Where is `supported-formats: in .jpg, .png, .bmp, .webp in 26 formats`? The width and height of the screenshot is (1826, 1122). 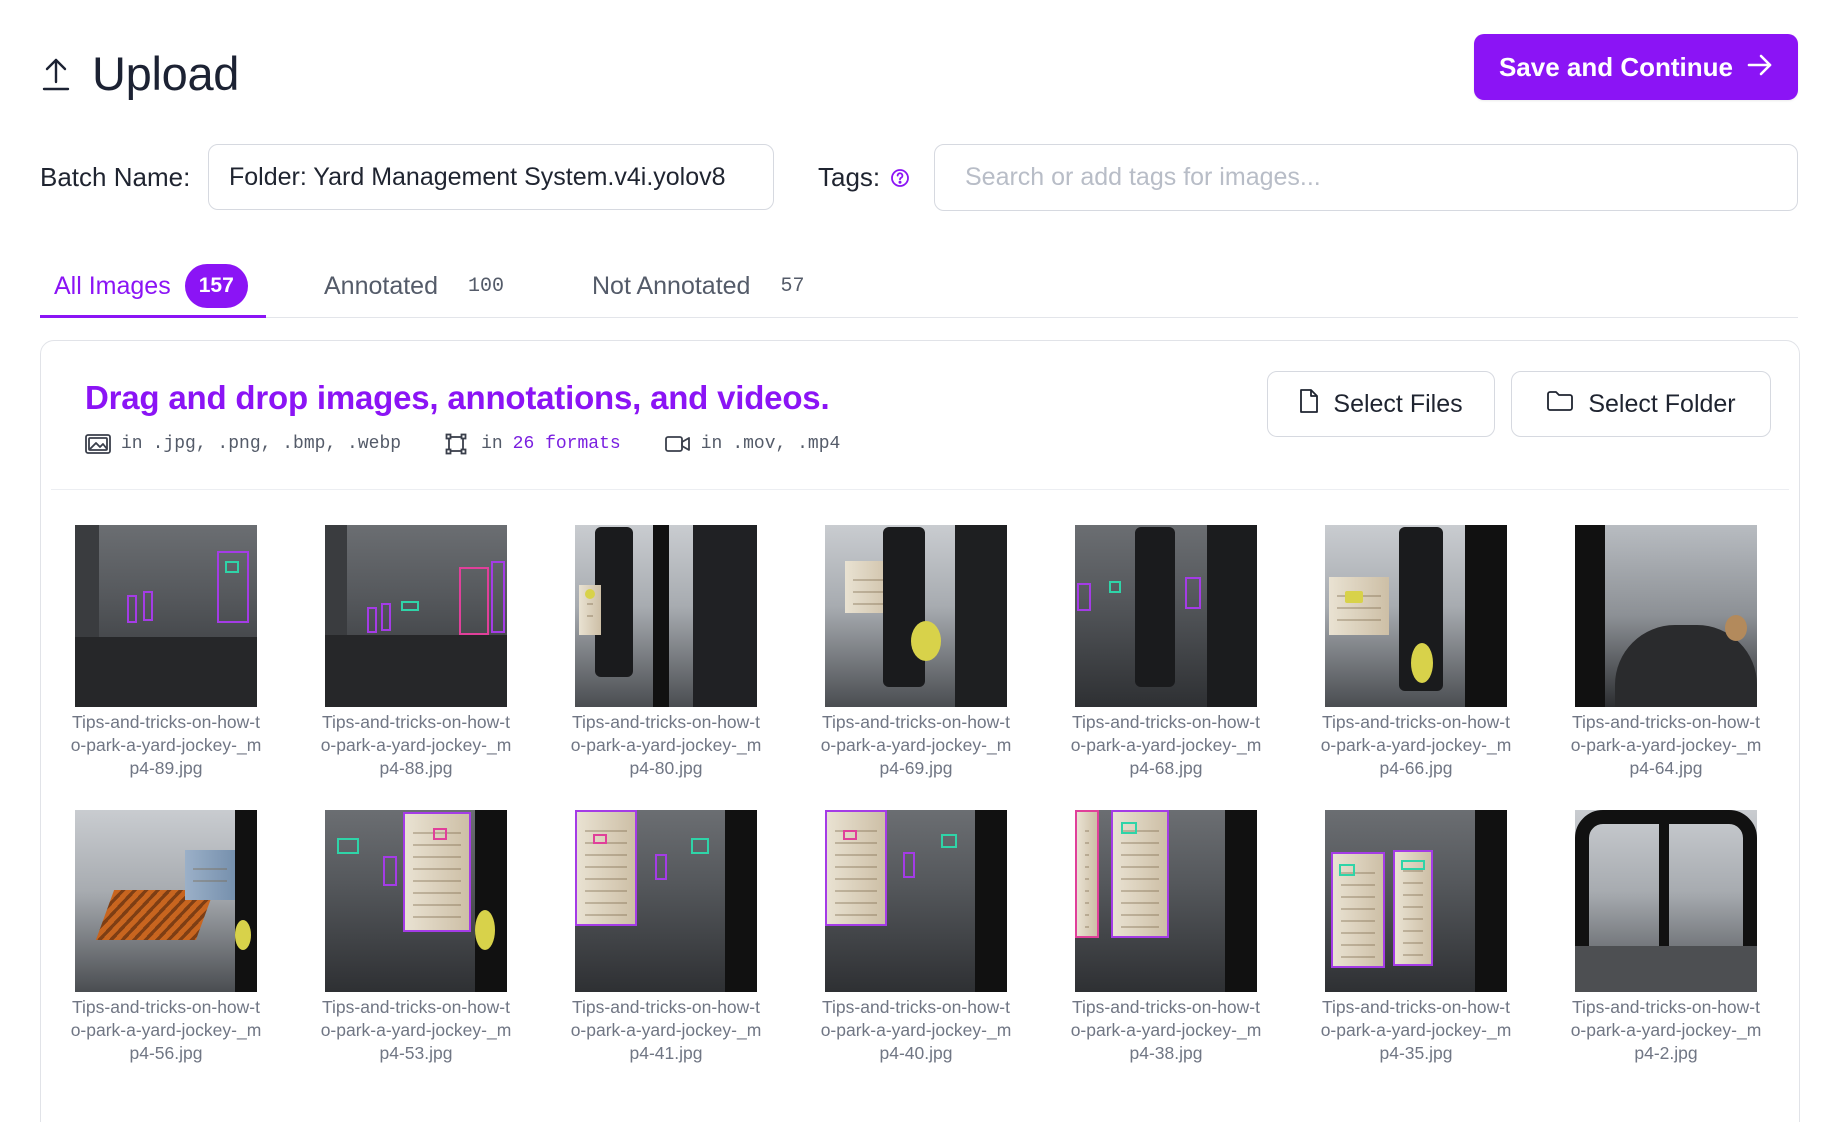
supported-formats: in .jpg, .png, .bmp, .webp in 26 formats is located at coordinates (484, 444).